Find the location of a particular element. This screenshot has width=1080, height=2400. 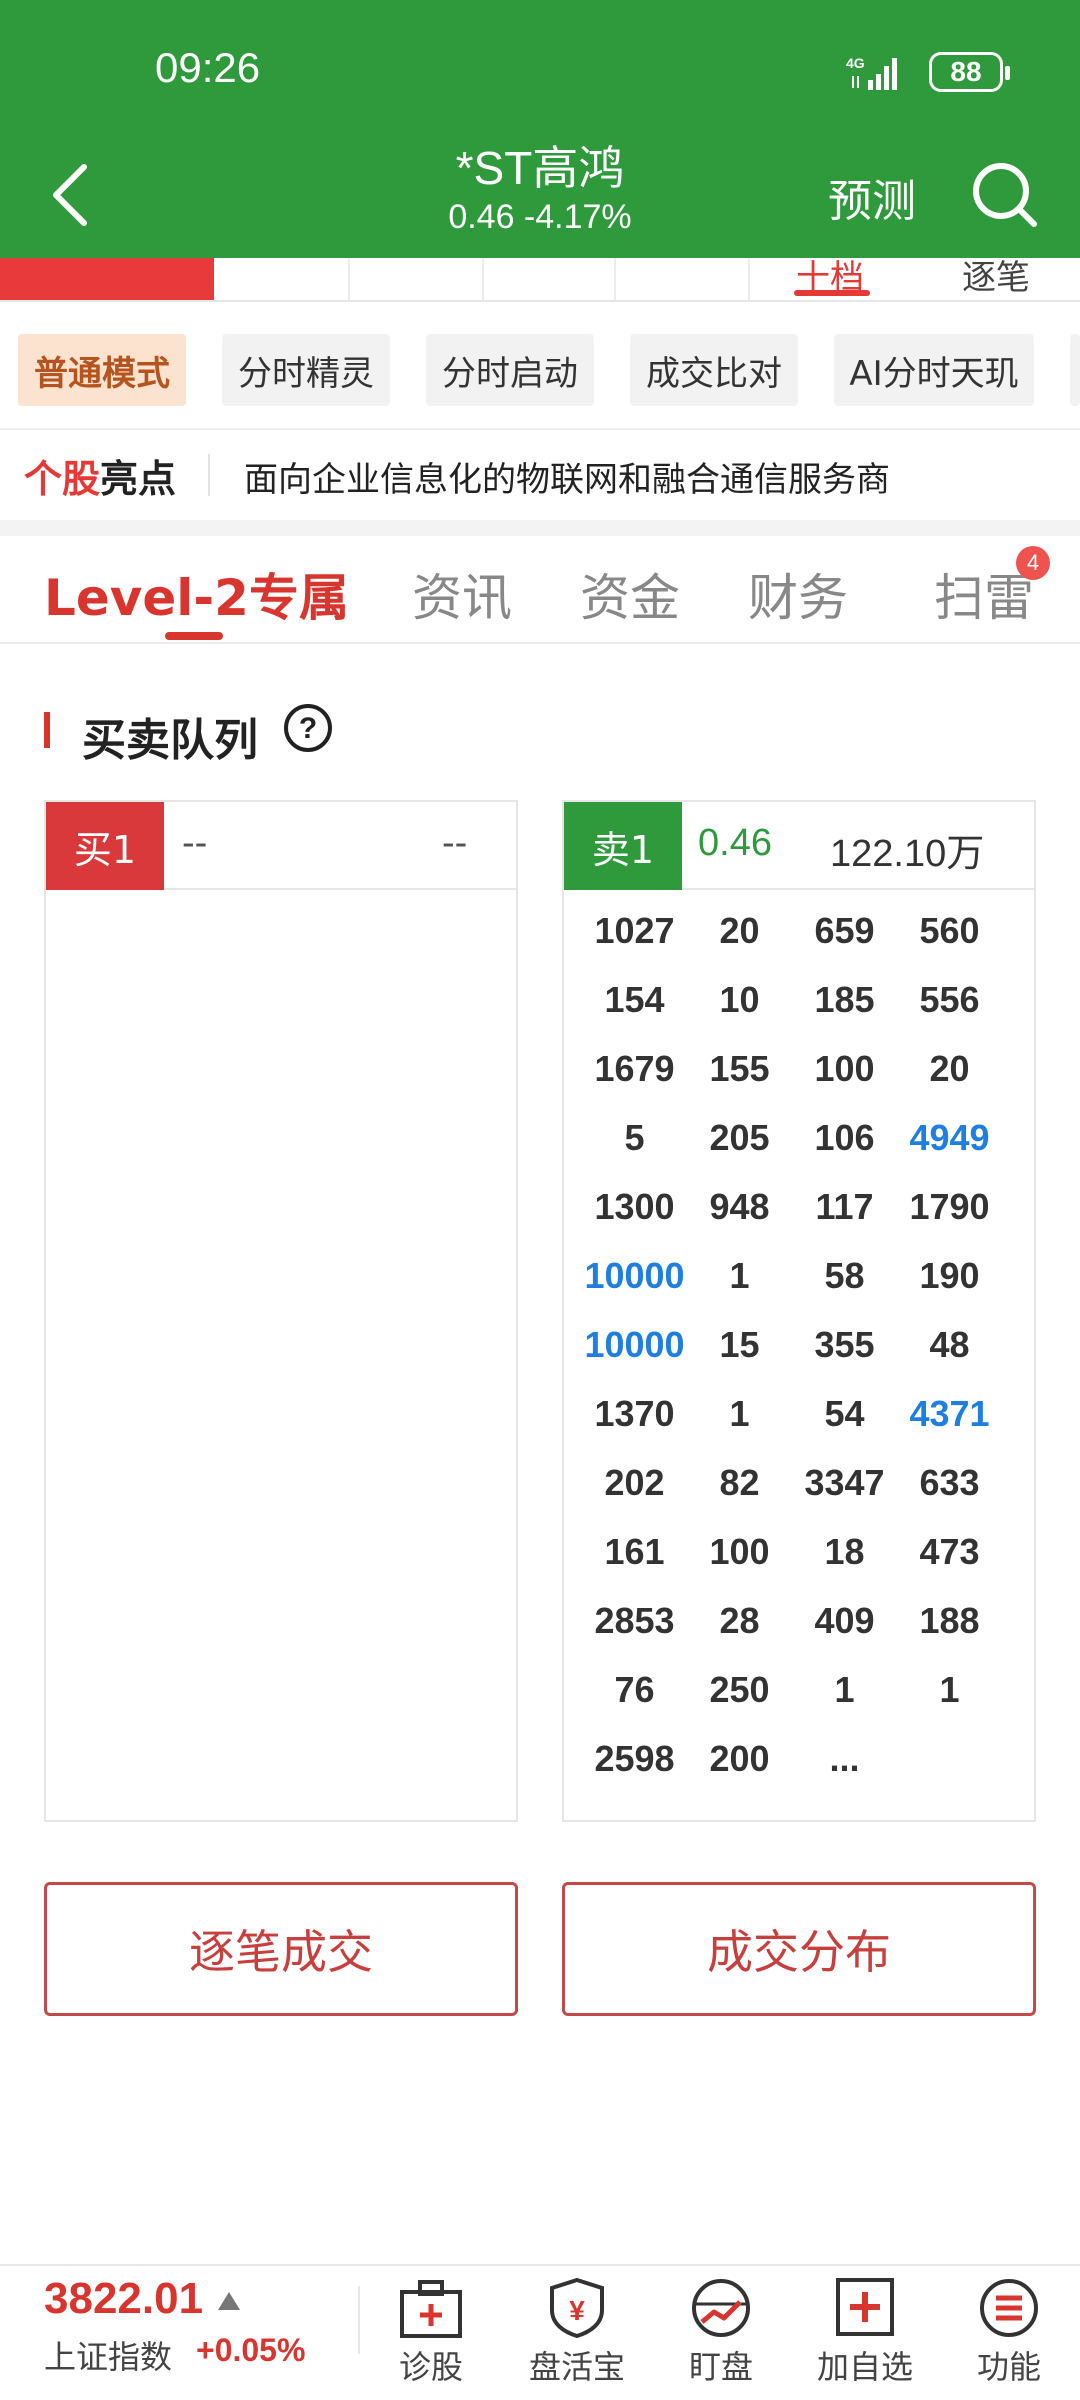

index-change: +0.05% is located at coordinates (251, 2350).